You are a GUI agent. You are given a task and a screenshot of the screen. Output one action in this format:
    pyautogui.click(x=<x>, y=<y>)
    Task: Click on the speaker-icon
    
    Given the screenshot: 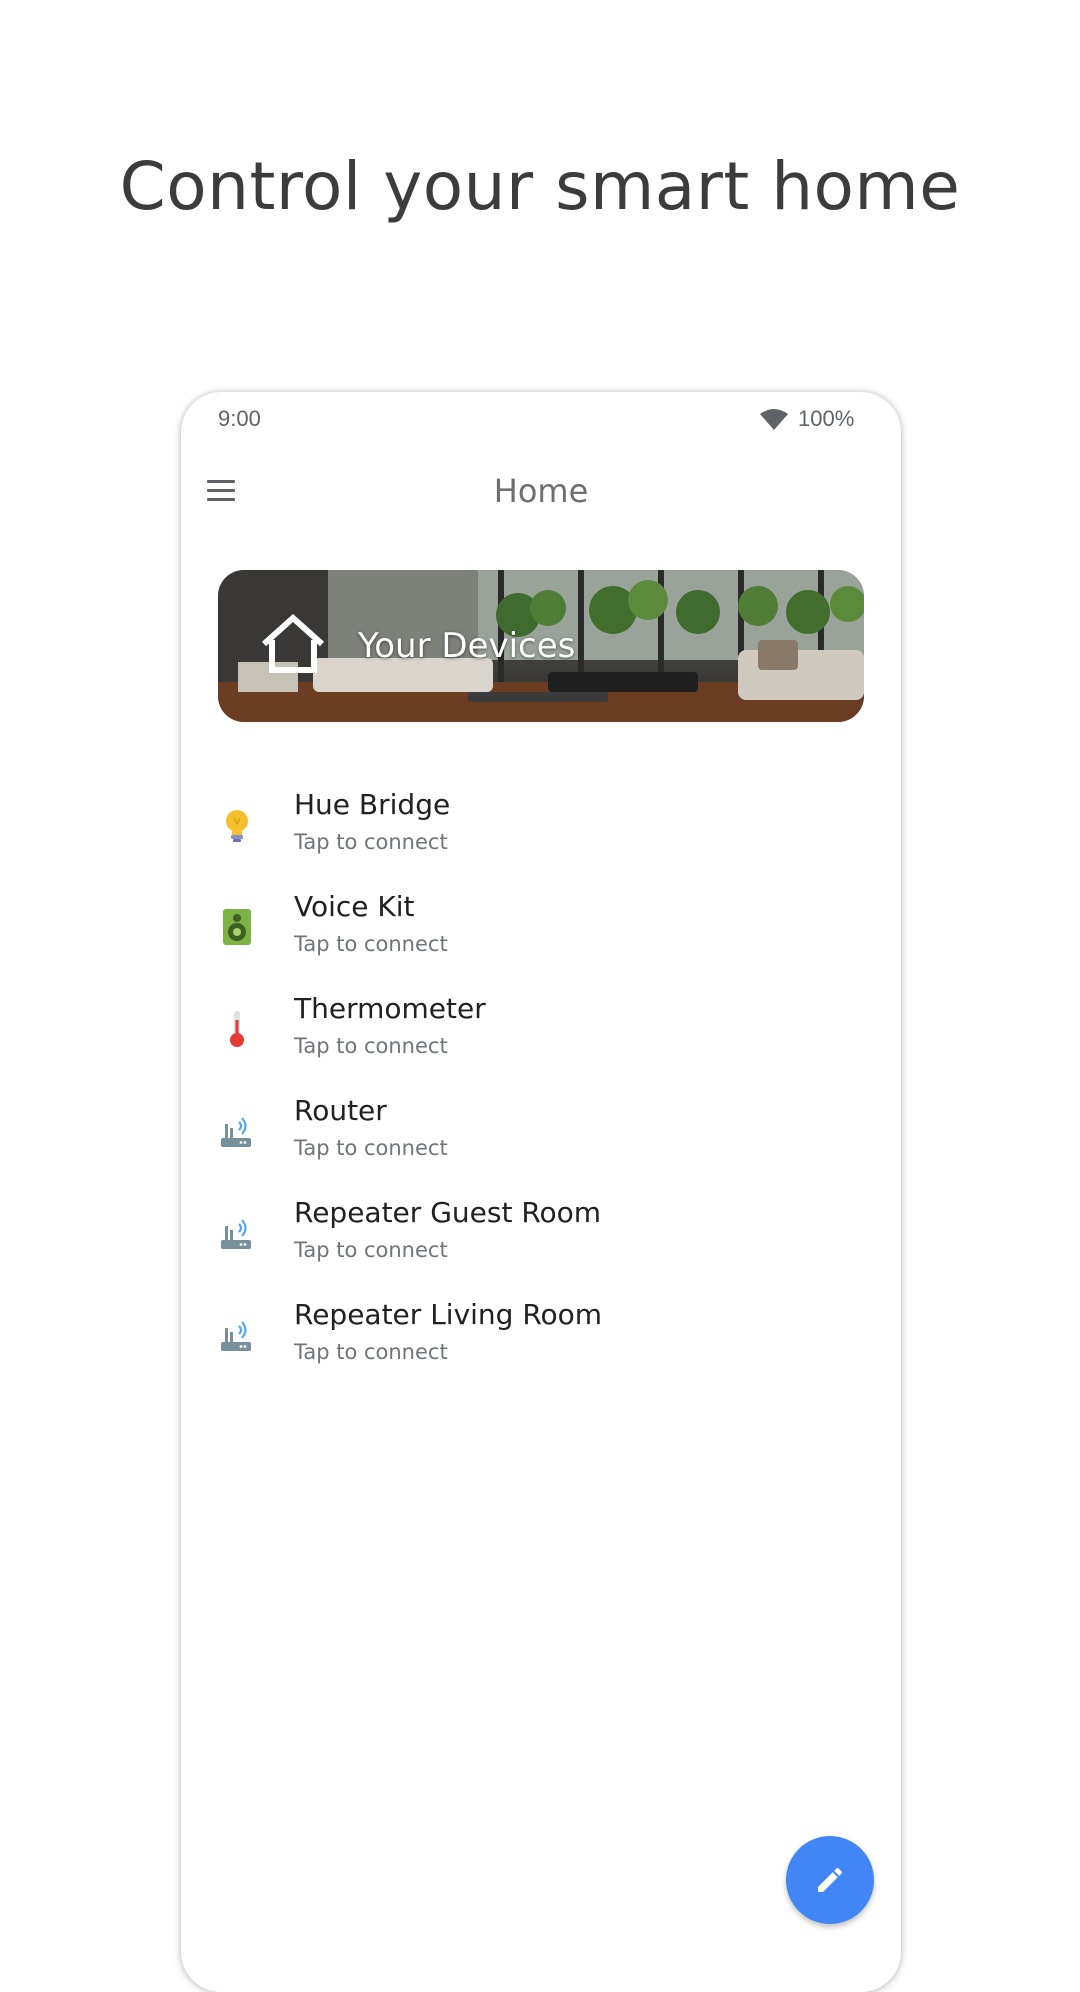 What is the action you would take?
    pyautogui.click(x=237, y=927)
    